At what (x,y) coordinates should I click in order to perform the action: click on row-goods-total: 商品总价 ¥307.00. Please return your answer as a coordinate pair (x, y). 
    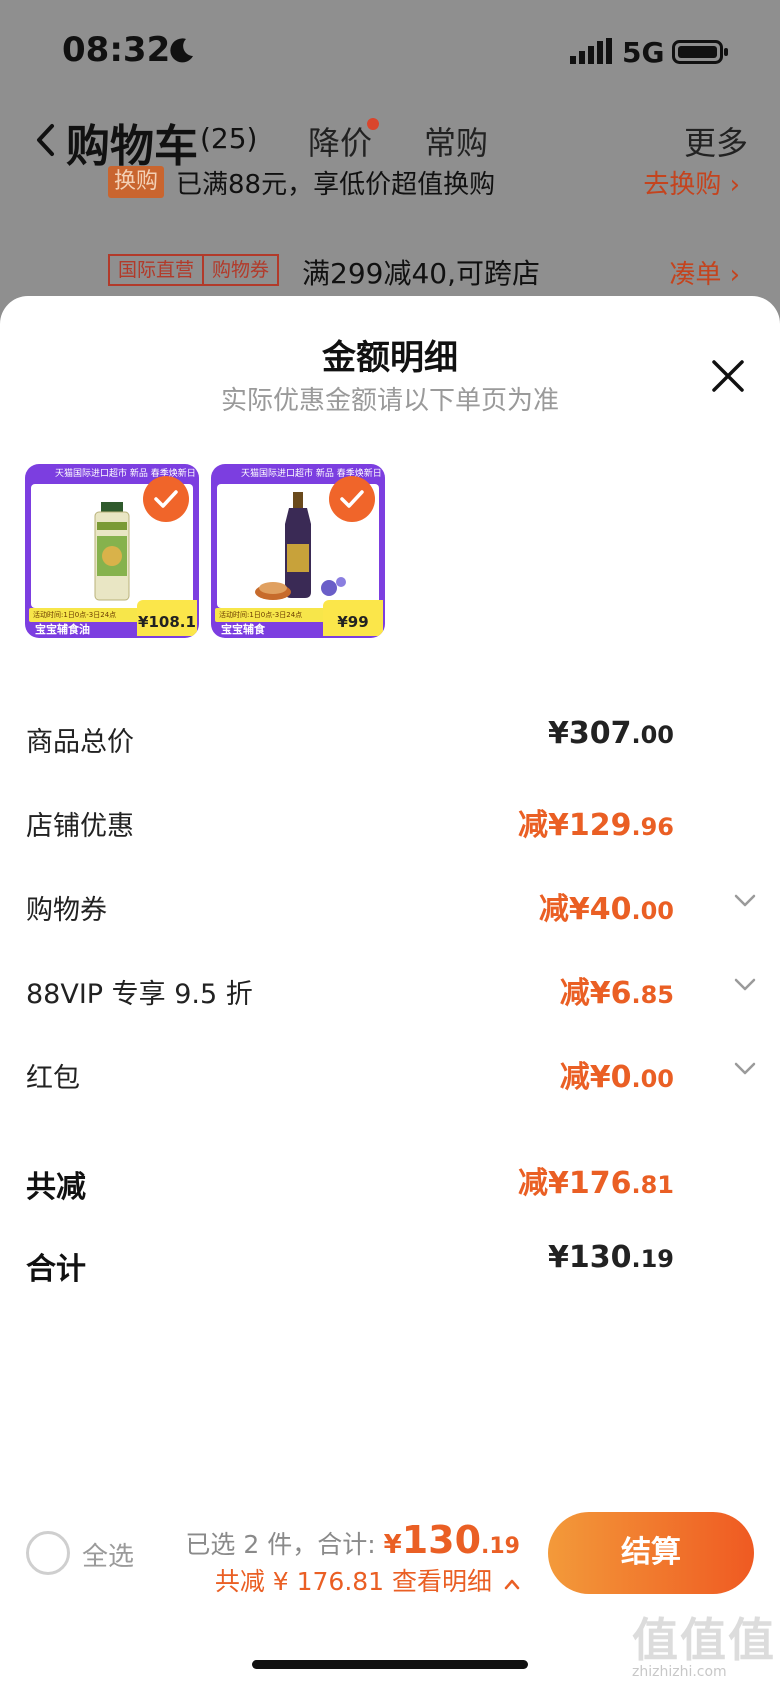
    Looking at the image, I should click on (390, 739).